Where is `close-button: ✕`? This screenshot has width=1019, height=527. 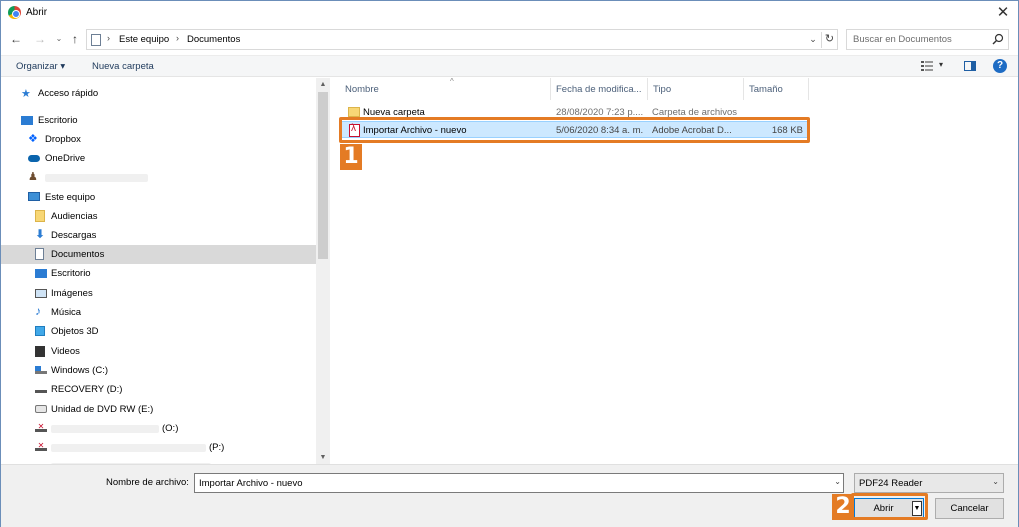 close-button: ✕ is located at coordinates (1003, 13).